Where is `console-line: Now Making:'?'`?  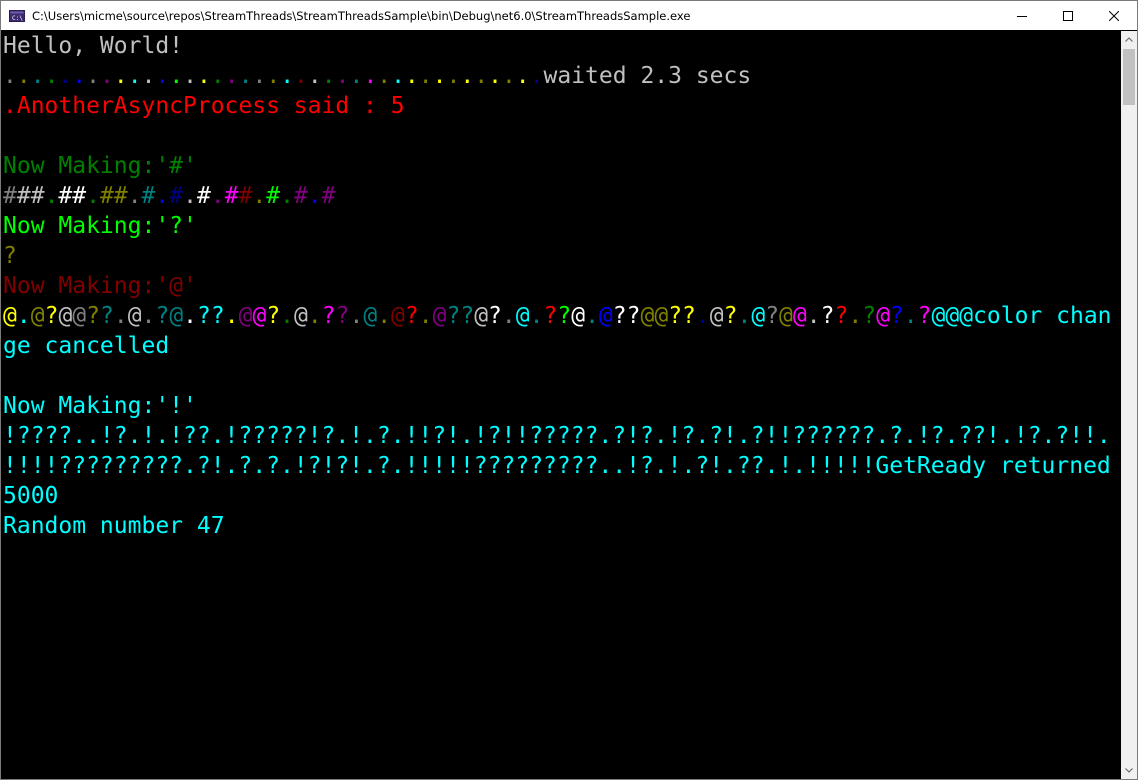 console-line: Now Making:'?' is located at coordinates (100, 226).